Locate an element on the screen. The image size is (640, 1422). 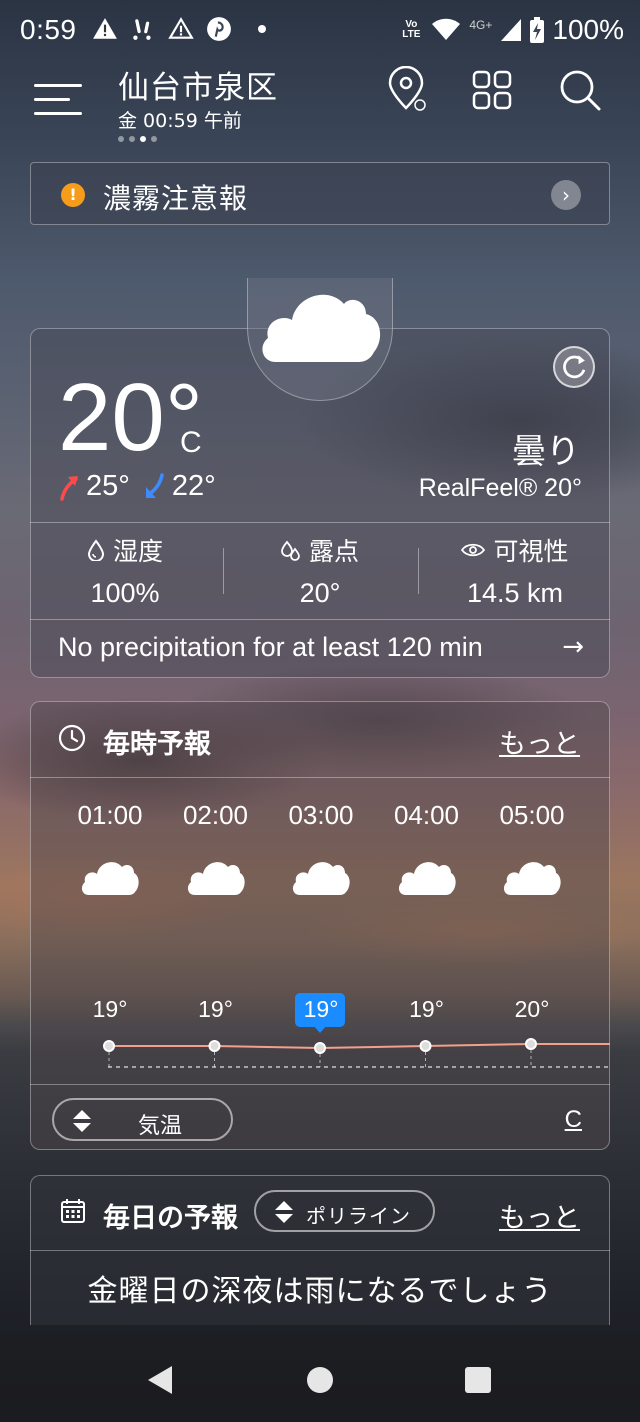
alert-text: 濃霧注意報 is located at coordinates (176, 198).